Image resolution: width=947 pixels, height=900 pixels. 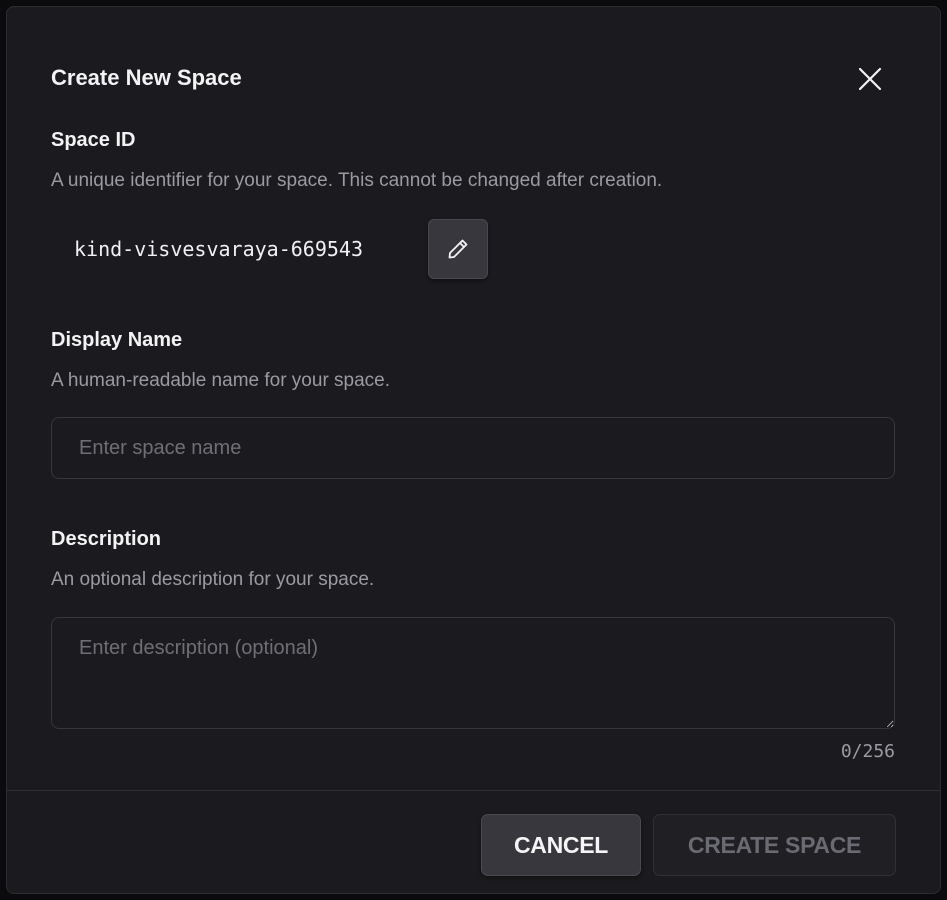 I want to click on description-help: An optional description for your space., so click(x=213, y=579).